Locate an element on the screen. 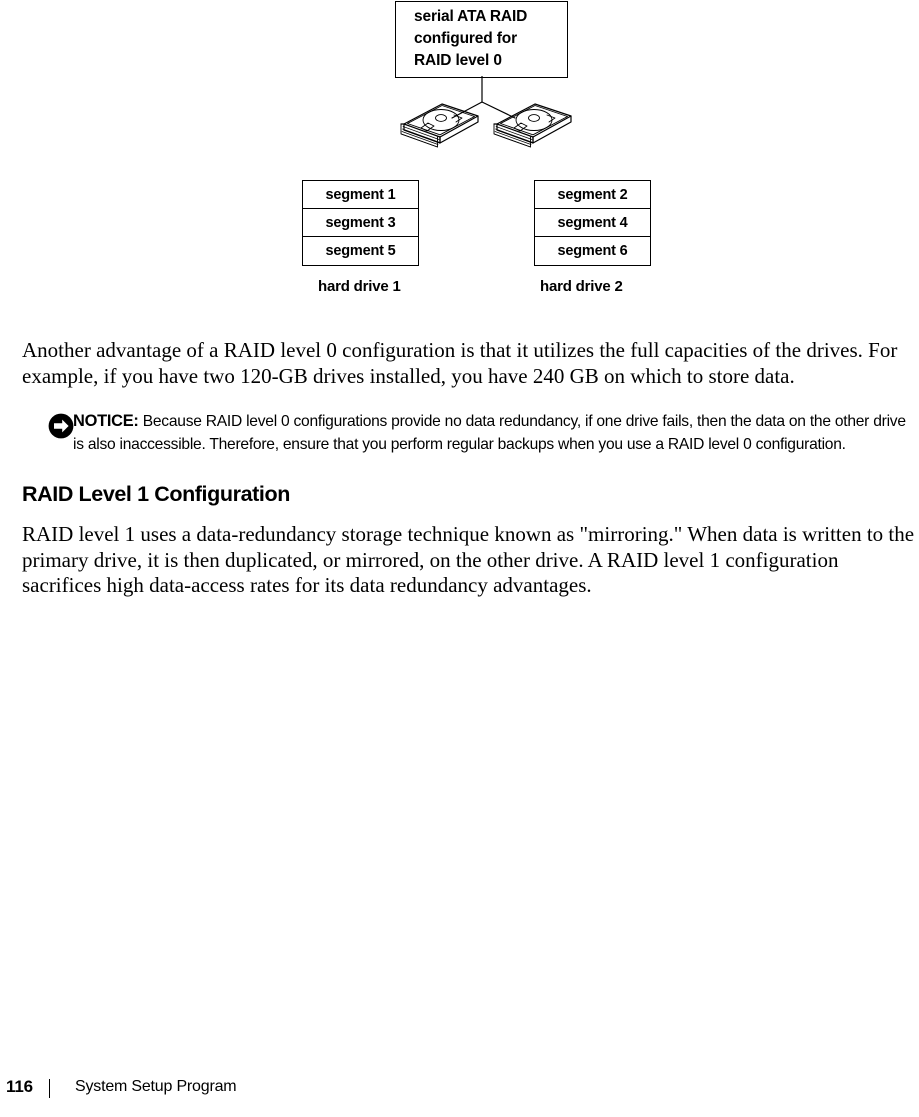  segment-cell: segment 6 is located at coordinates (592, 251).